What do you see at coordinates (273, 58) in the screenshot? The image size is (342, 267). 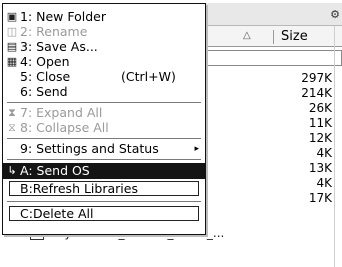 I see `selected-row` at bounding box center [273, 58].